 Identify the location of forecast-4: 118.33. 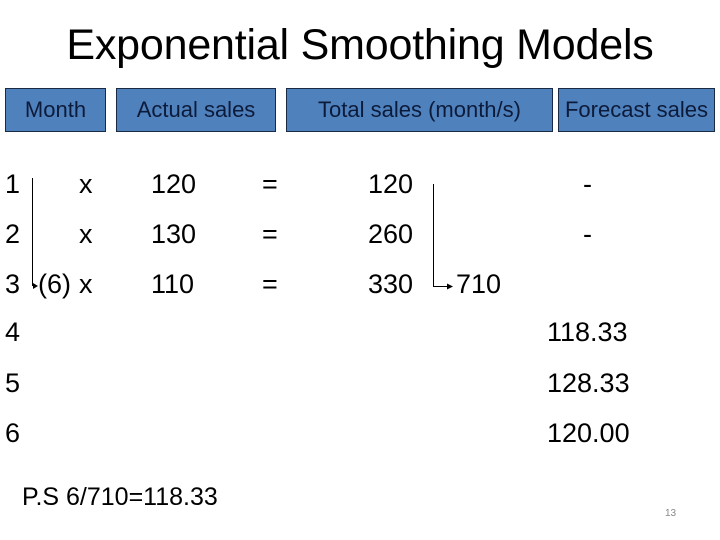
(587, 332).